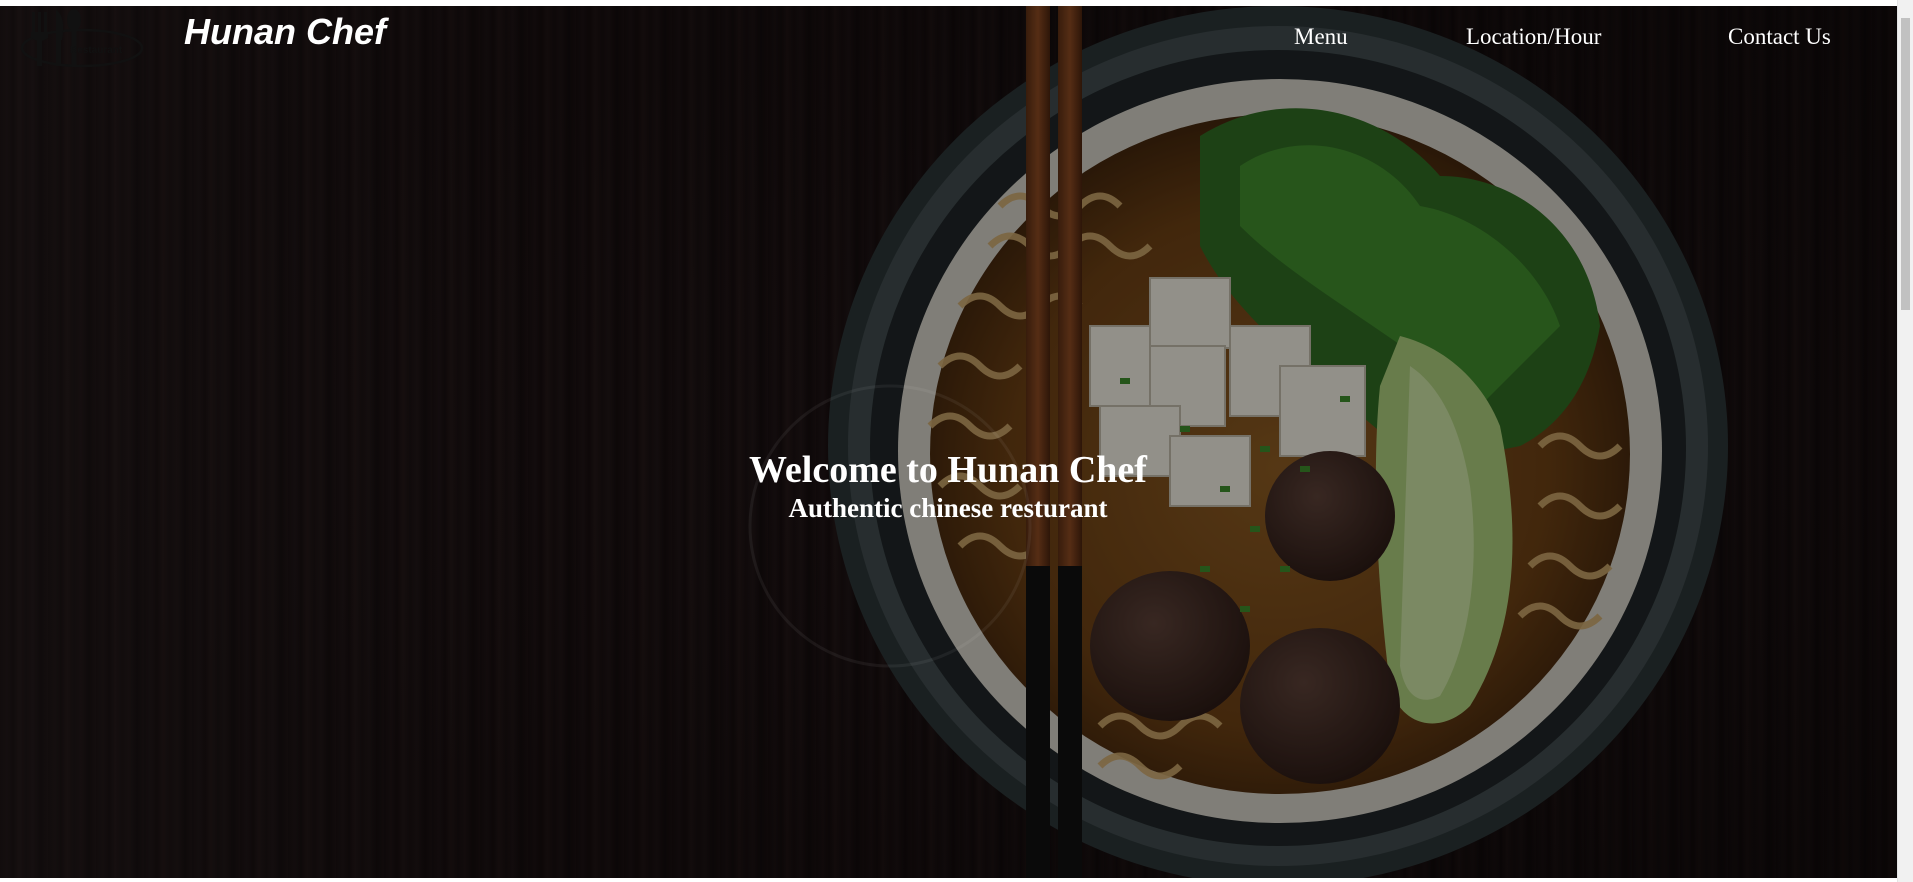 This screenshot has height=882, width=1913. I want to click on welcome-subtitle: Authentic chinese resturant, so click(948, 507).